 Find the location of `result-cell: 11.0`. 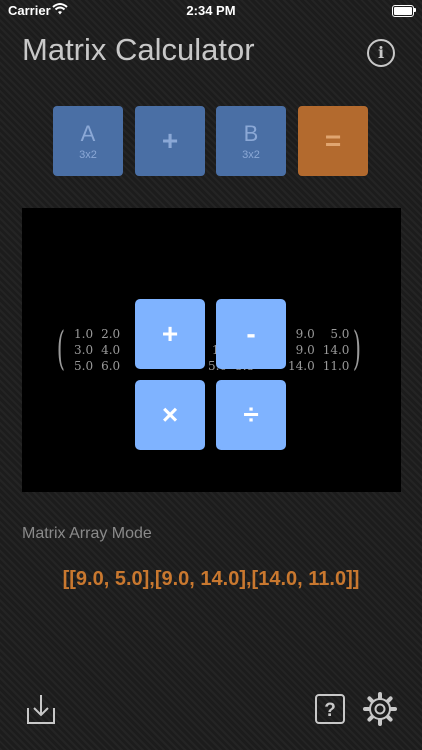

result-cell: 11.0 is located at coordinates (336, 366).